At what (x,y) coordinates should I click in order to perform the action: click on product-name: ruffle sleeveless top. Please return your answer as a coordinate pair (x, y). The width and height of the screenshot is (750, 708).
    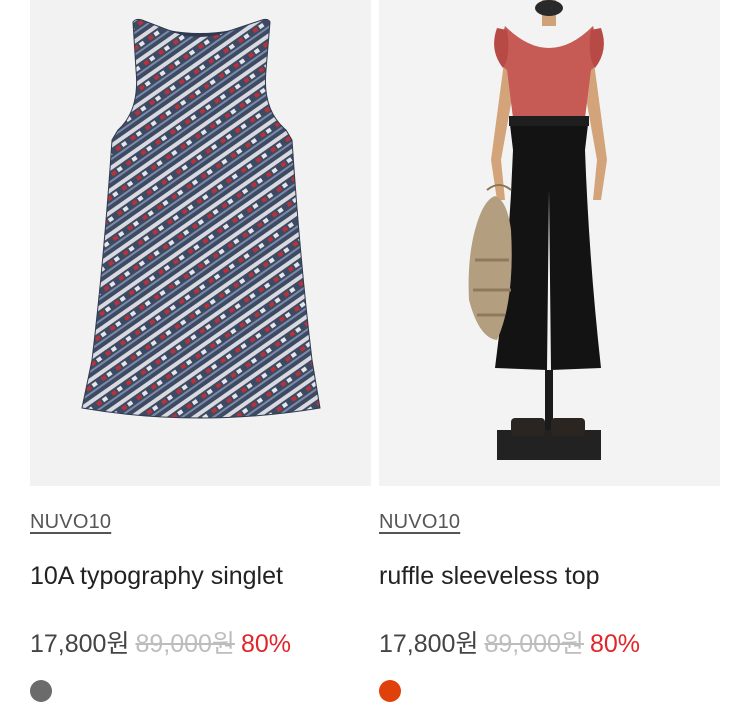
    Looking at the image, I should click on (489, 576).